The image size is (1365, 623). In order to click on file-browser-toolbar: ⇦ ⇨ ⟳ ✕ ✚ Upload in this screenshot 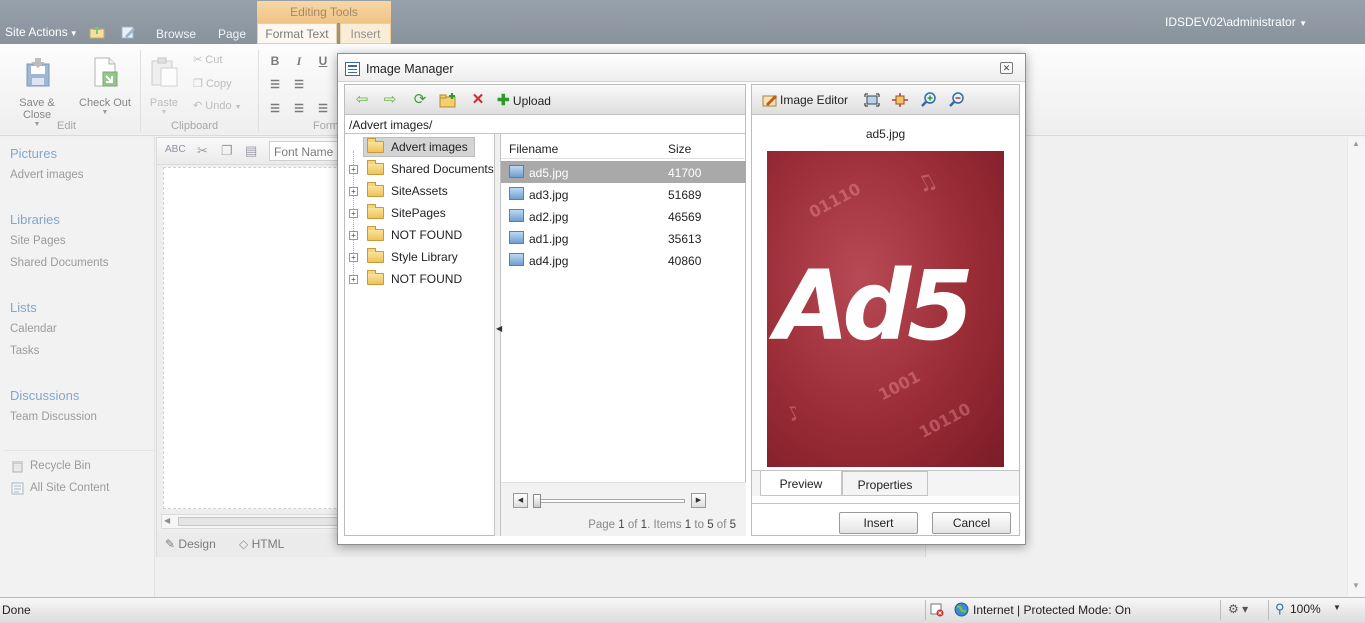, I will do `click(545, 100)`.